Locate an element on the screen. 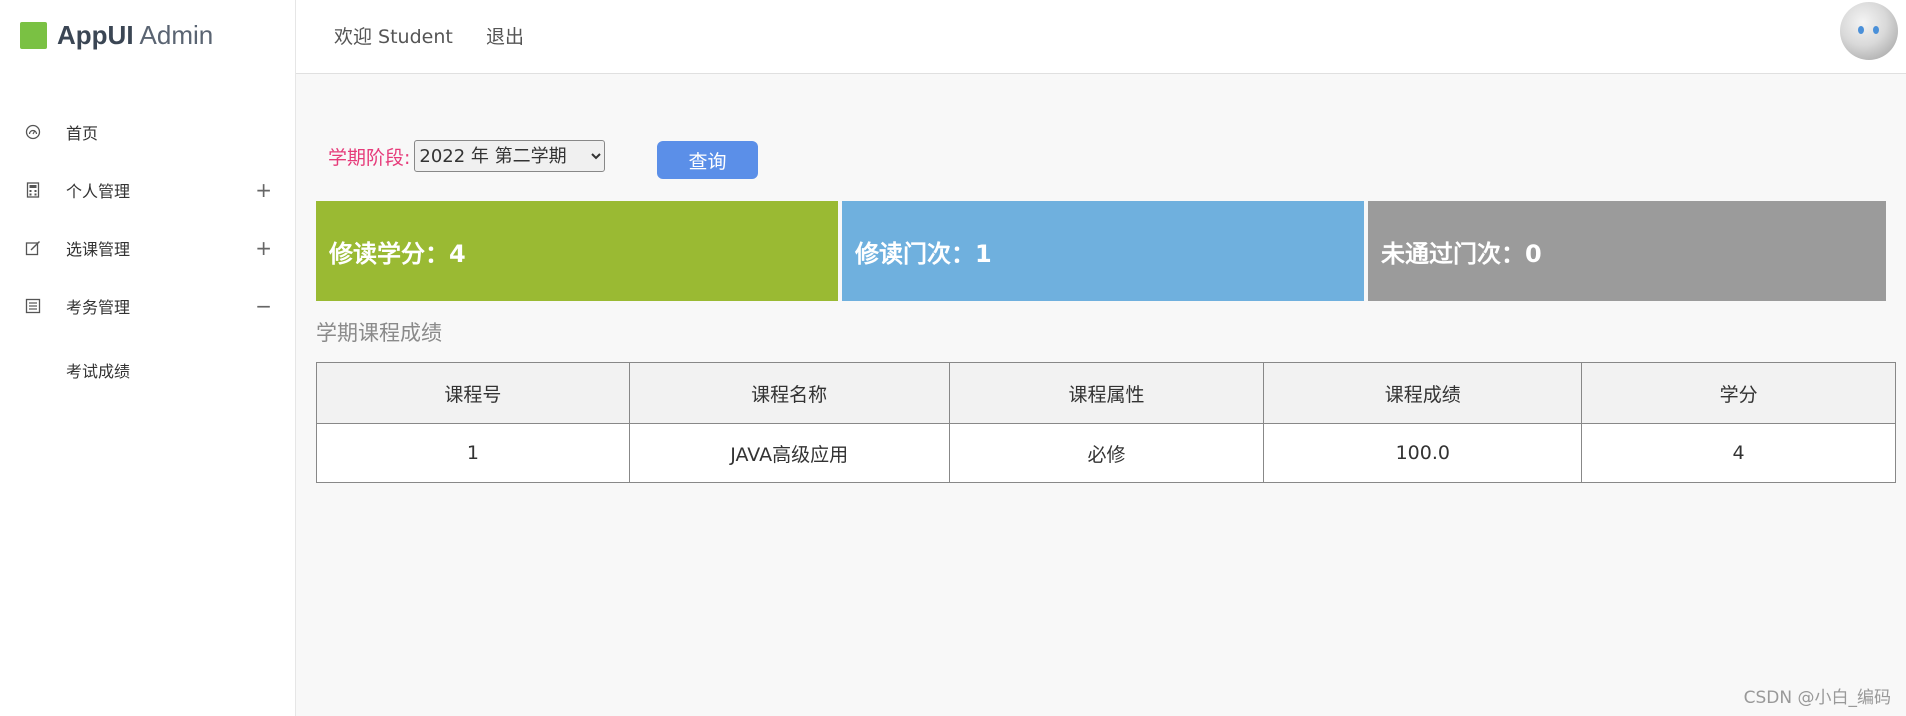  edit-icon is located at coordinates (33, 248).